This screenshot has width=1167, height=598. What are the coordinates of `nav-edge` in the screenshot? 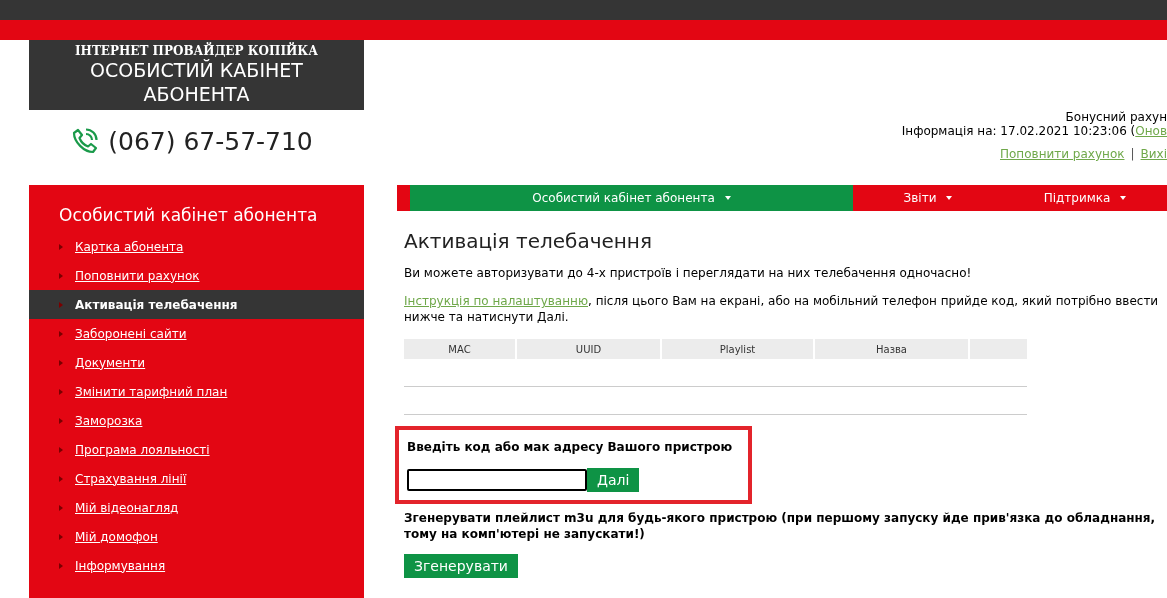 It's located at (403, 198).